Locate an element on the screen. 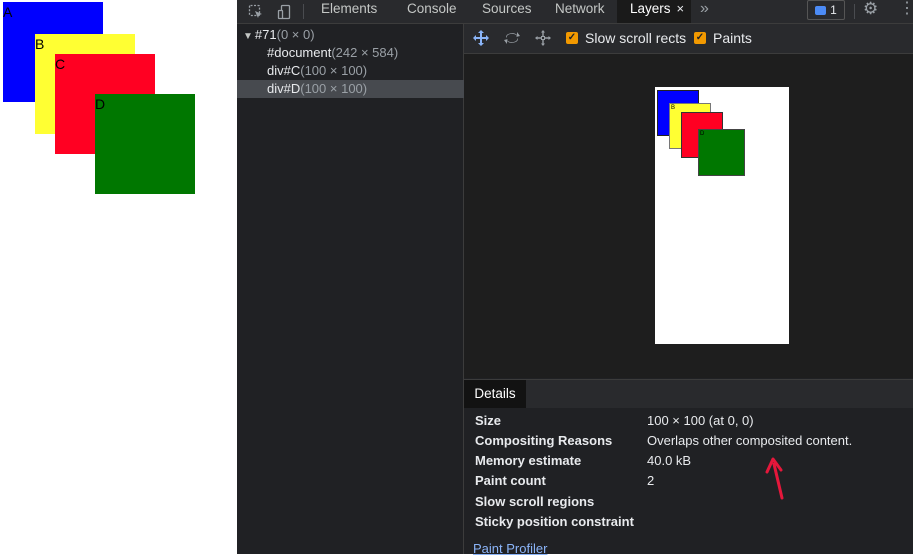 Image resolution: width=913 pixels, height=556 pixels. layer-dims: (242 × 584) is located at coordinates (365, 52).